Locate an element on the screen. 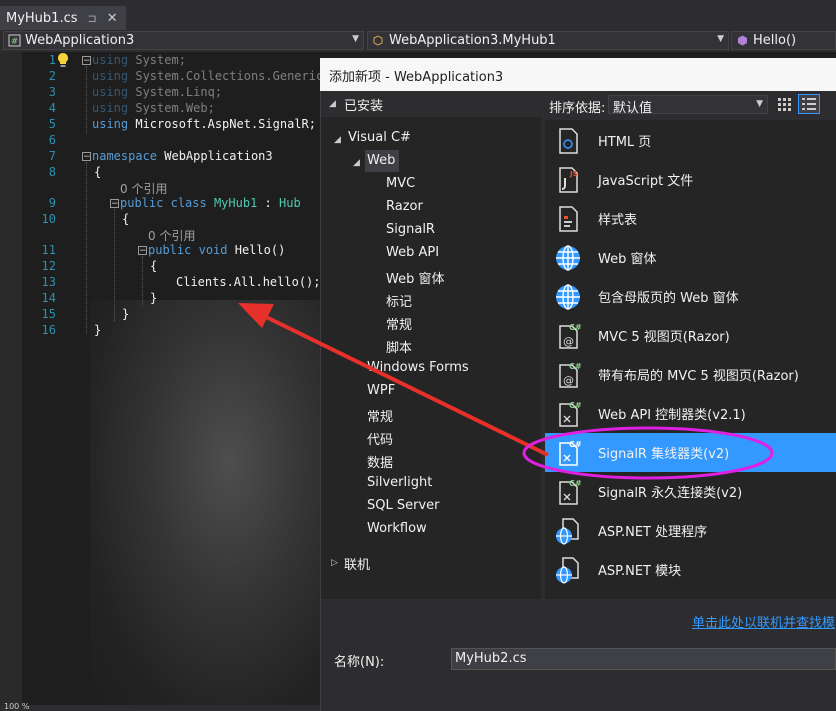  document-tab: MyHub1.cs ⊐ ✕ is located at coordinates (63, 18).